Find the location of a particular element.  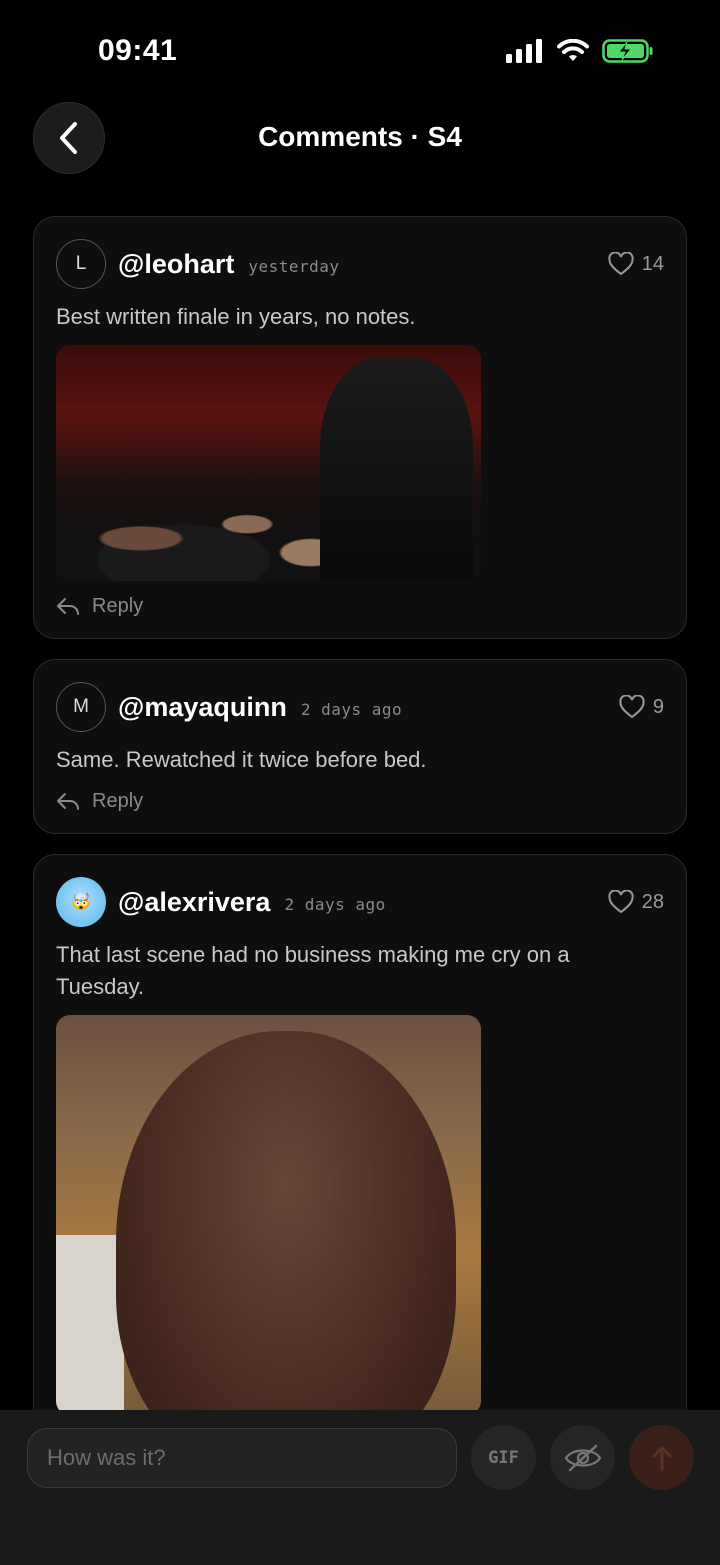

gif-face is located at coordinates (285, 1223).